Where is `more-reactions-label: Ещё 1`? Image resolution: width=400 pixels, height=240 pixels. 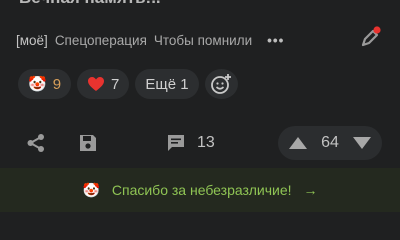
more-reactions-label: Ещё 1 is located at coordinates (167, 84).